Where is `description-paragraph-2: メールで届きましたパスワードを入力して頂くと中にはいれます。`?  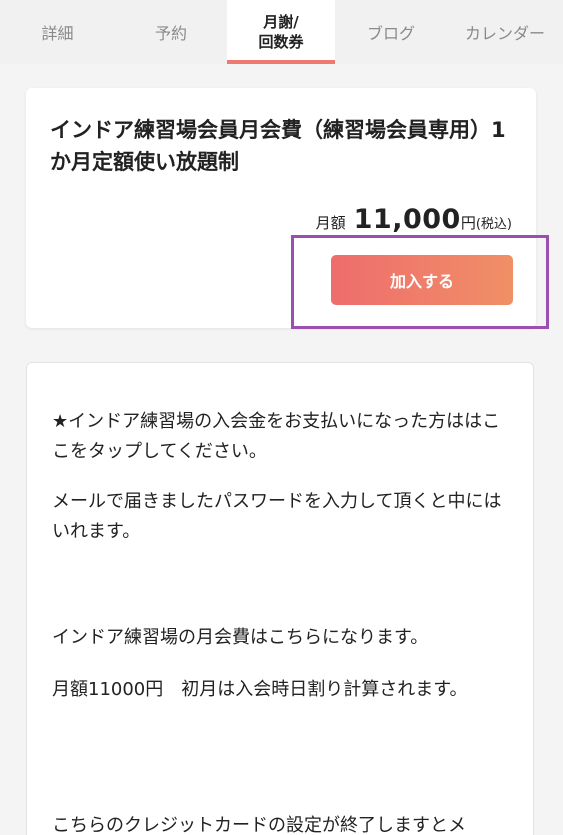 description-paragraph-2: メールで届きましたパスワードを入力して頂くと中にはいれます。 is located at coordinates (277, 516).